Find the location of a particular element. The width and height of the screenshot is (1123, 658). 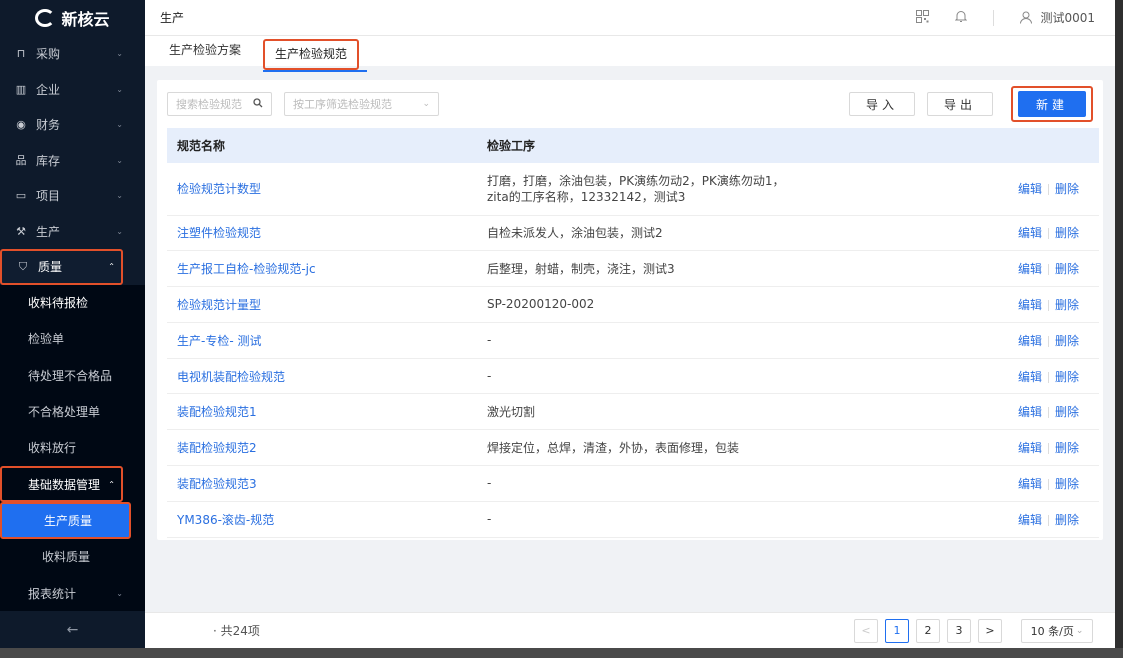

sidebar-subitem-production-quality: 生产质量 is located at coordinates (65, 520).